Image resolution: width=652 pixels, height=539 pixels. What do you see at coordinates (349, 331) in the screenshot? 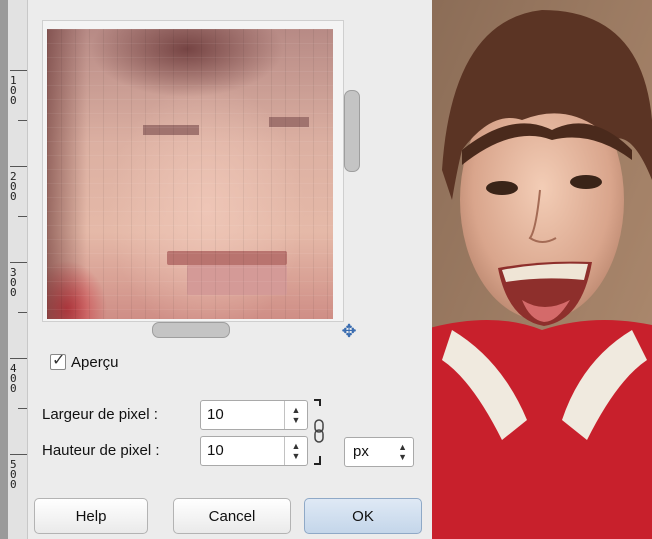
I see `move-icon: ✥` at bounding box center [349, 331].